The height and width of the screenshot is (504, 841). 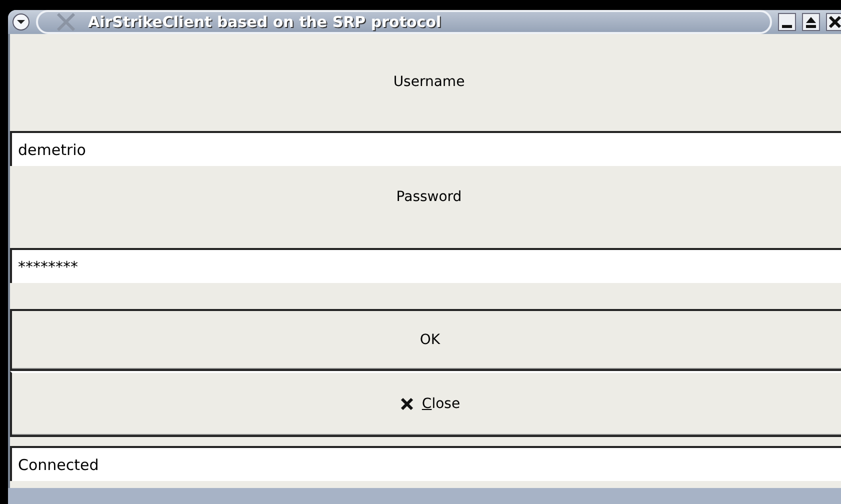 What do you see at coordinates (66, 22) in the screenshot?
I see `x-logo-icon` at bounding box center [66, 22].